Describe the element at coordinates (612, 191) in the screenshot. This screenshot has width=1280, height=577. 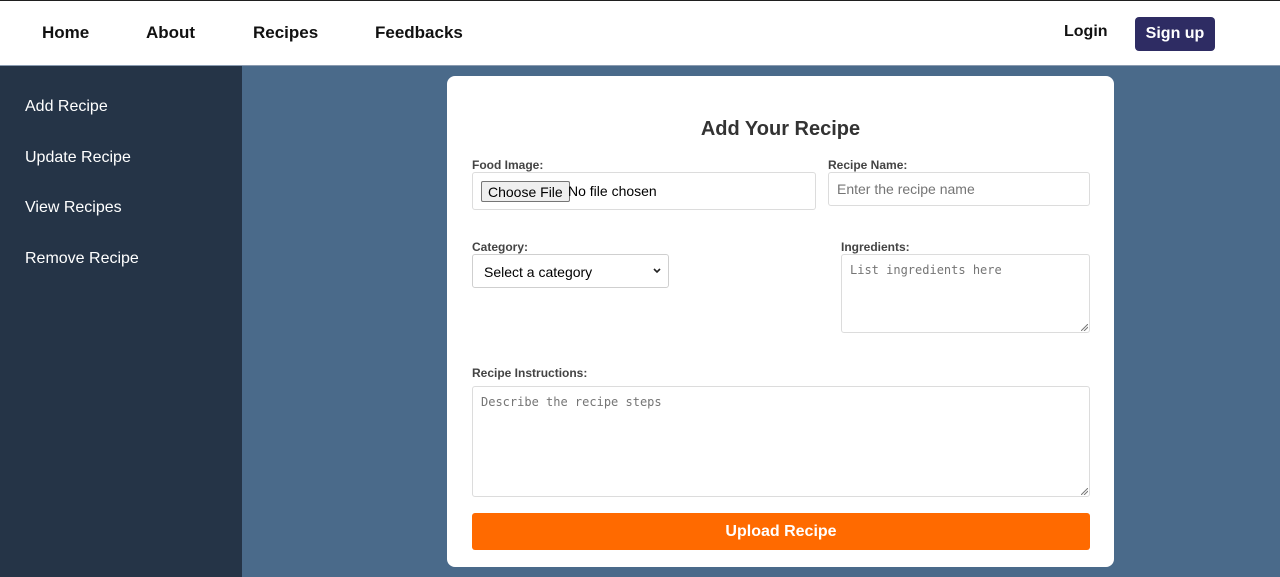
I see `file-status-text: No file chosen` at that location.